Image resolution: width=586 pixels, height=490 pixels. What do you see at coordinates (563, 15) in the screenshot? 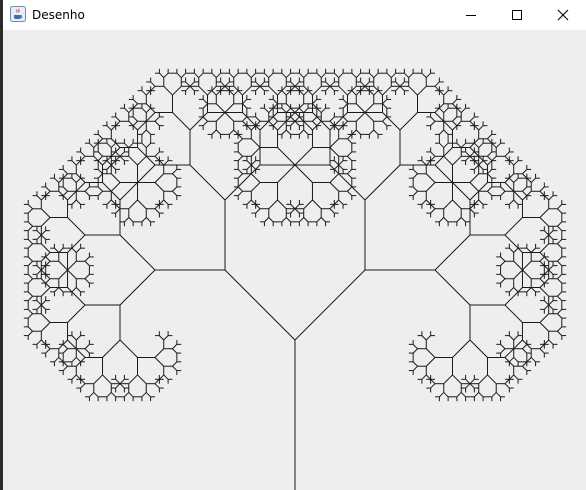
I see `close-button` at bounding box center [563, 15].